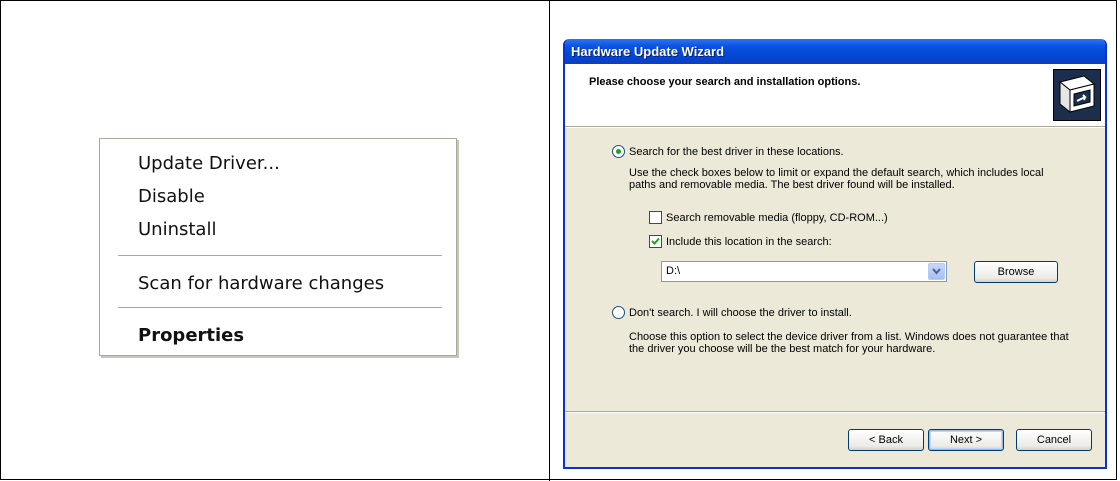 The height and width of the screenshot is (481, 1120). Describe the element at coordinates (749, 242) in the screenshot. I see `include-location-label: Include this location in the search:` at that location.